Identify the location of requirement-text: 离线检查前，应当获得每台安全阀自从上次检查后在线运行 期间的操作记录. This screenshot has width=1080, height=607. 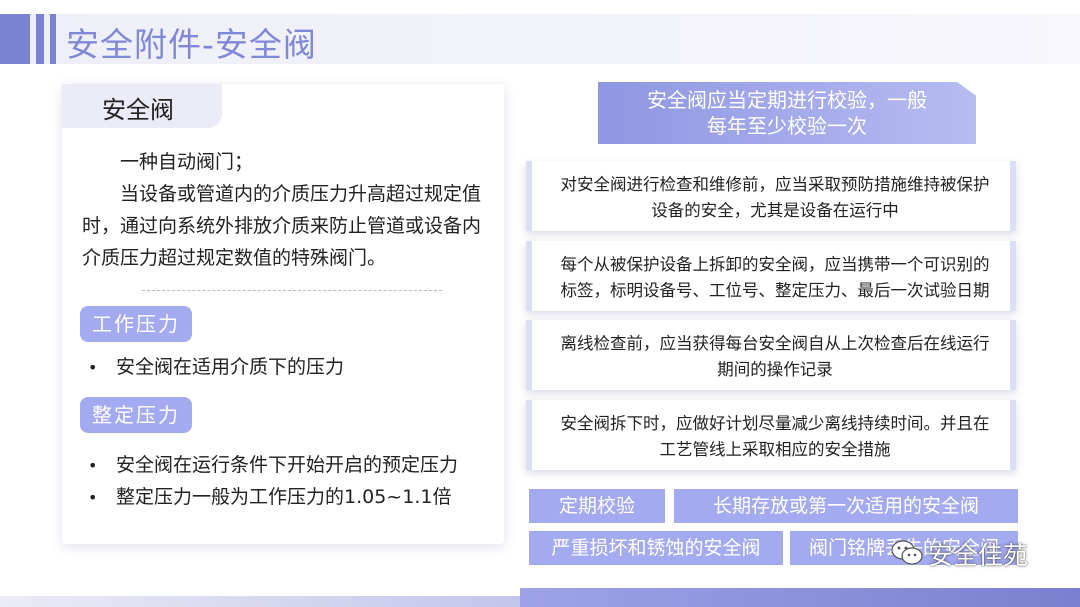
(775, 356).